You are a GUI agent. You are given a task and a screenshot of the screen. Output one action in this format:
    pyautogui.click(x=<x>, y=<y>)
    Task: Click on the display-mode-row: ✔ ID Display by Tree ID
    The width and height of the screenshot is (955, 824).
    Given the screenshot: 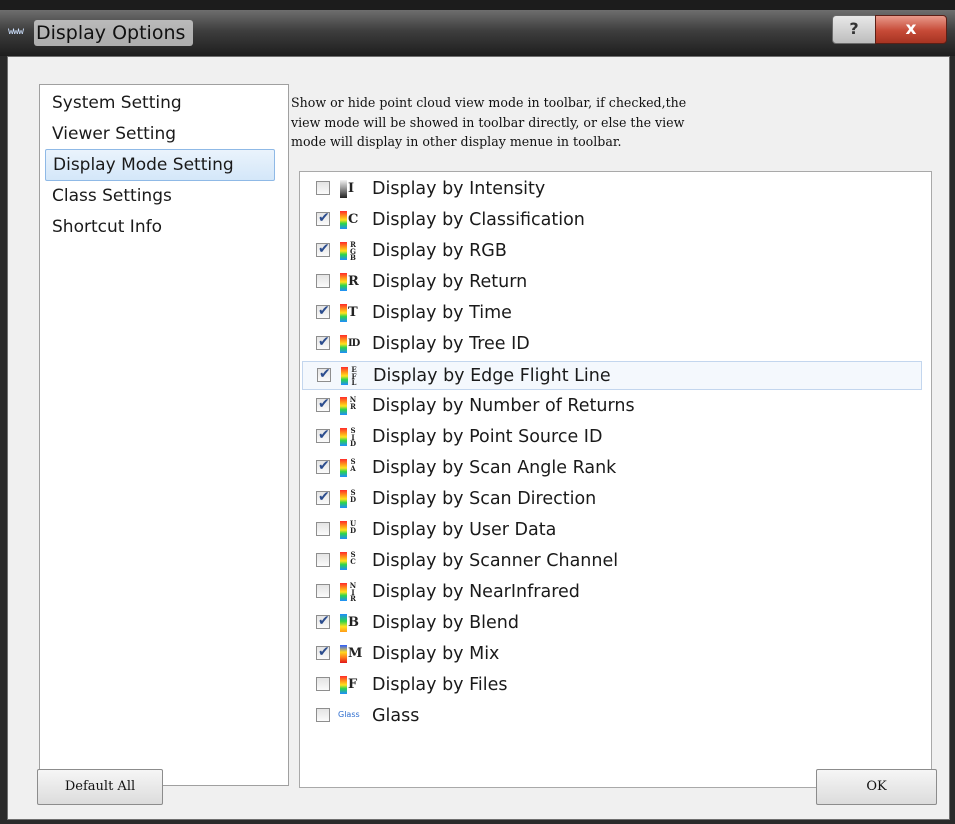 What is the action you would take?
    pyautogui.click(x=615, y=344)
    